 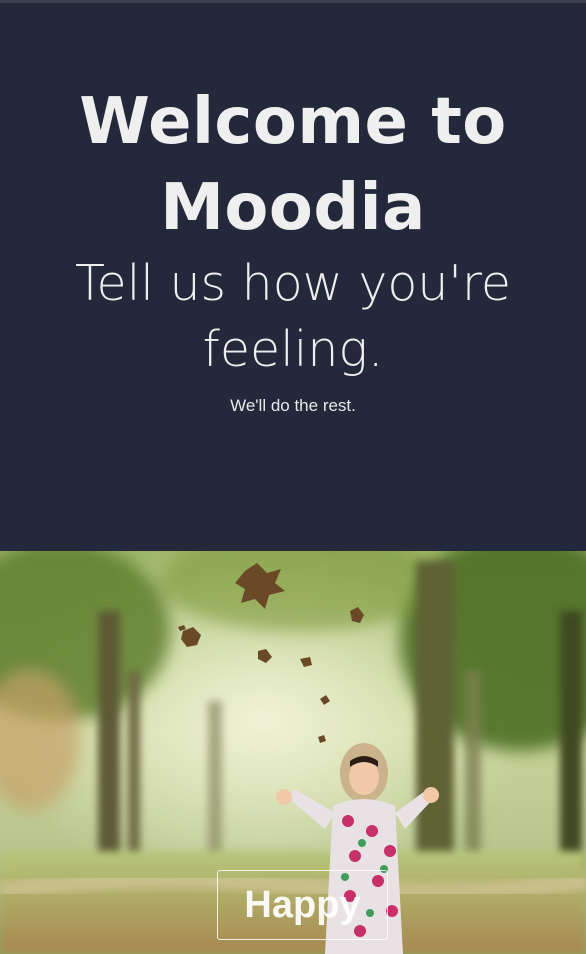 I want to click on subtitle-line-2: feeling., so click(x=293, y=349).